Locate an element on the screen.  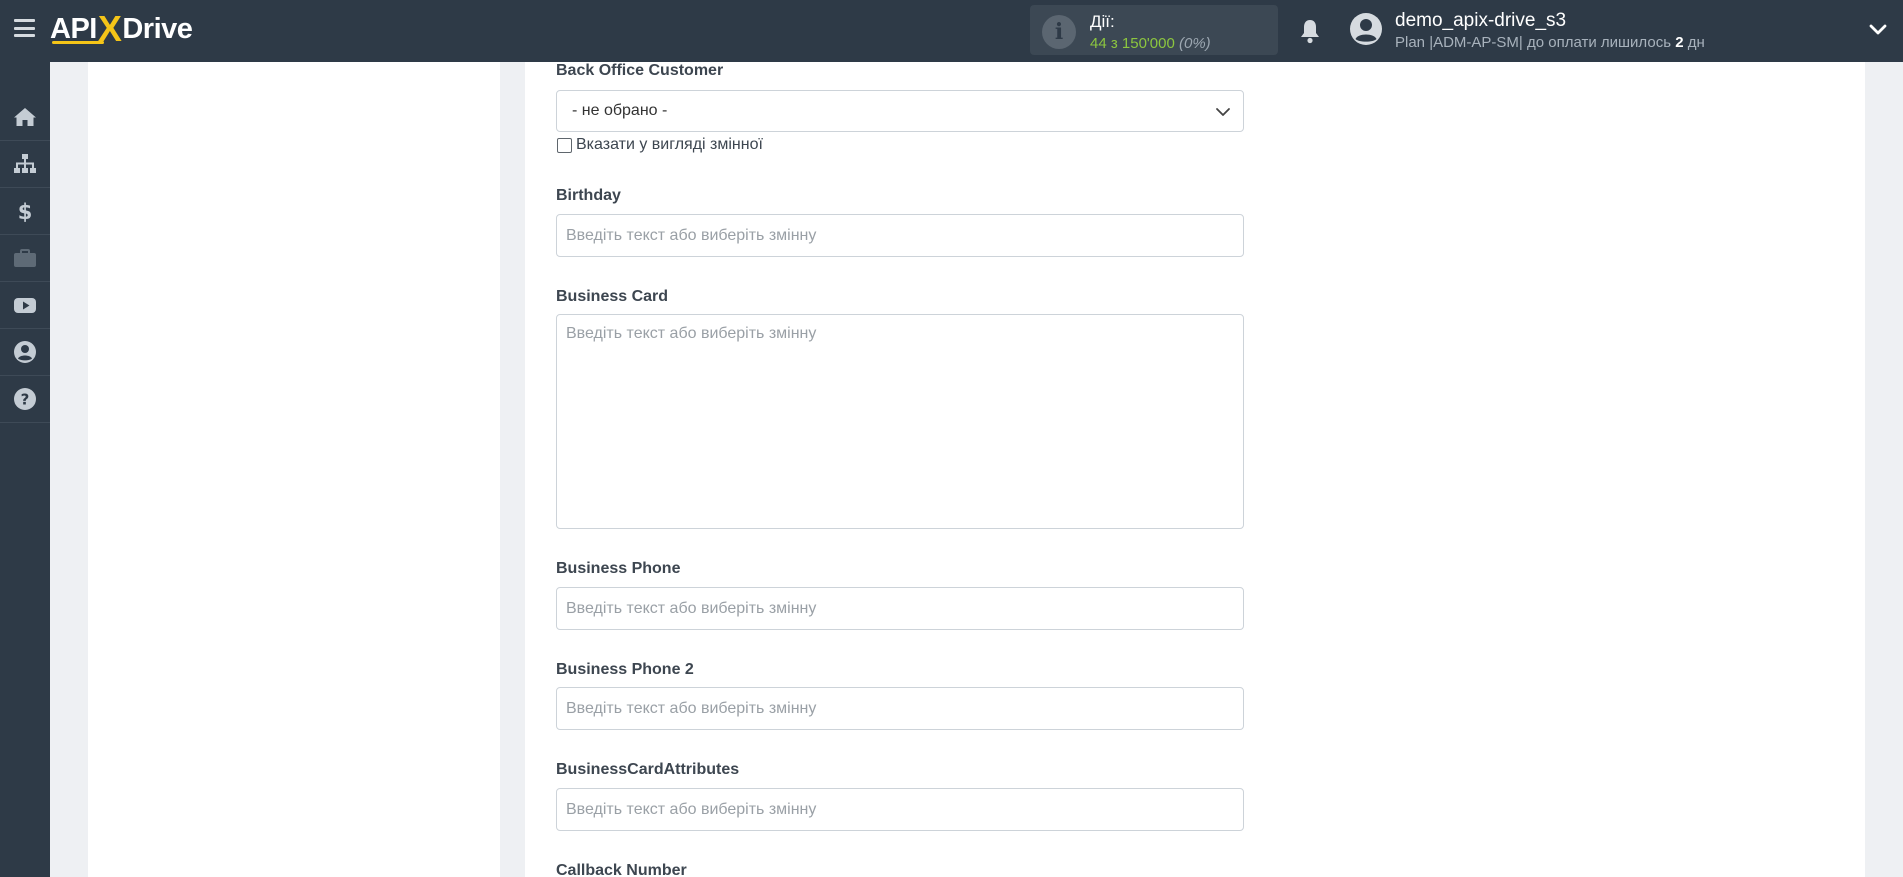
actions-value: 44 з 150'000 (0%) is located at coordinates (1150, 43).